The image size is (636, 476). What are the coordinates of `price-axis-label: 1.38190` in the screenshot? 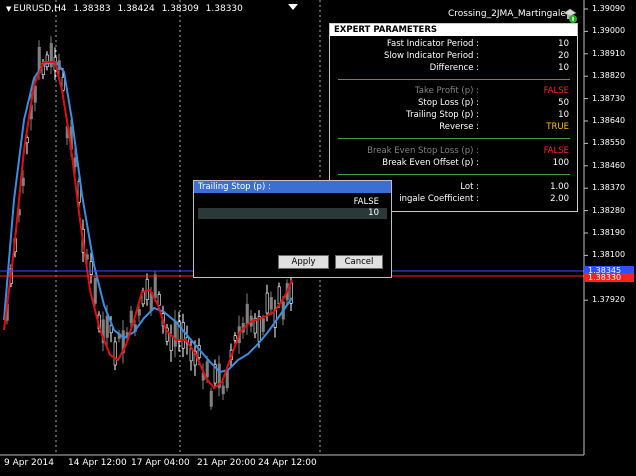 It's located at (609, 232).